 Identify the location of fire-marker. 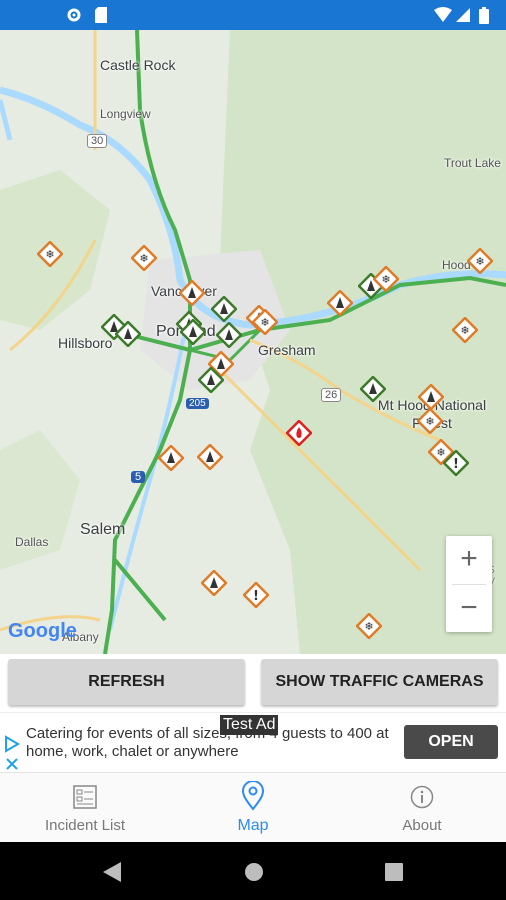
(299, 433).